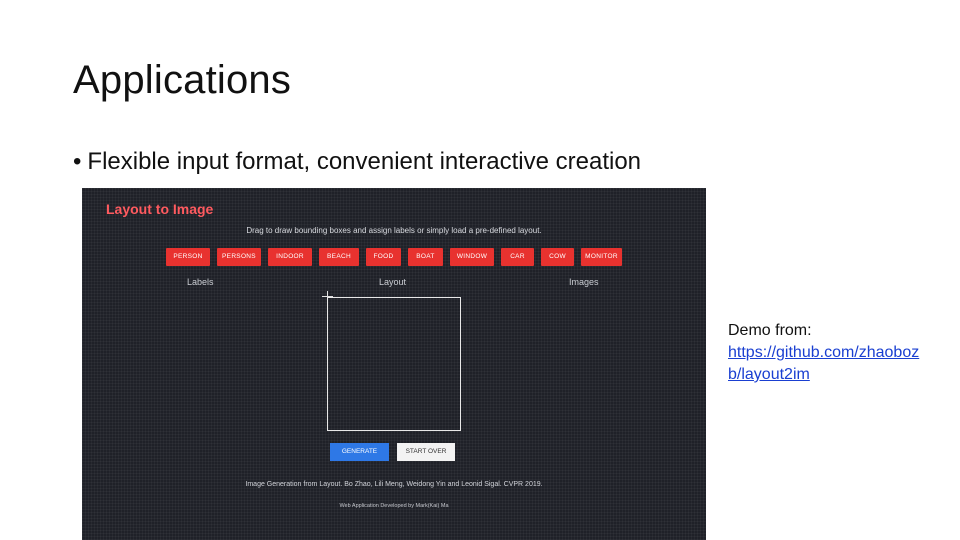 The width and height of the screenshot is (960, 540). Describe the element at coordinates (383, 257) in the screenshot. I see `label-button-food: FOOD` at that location.